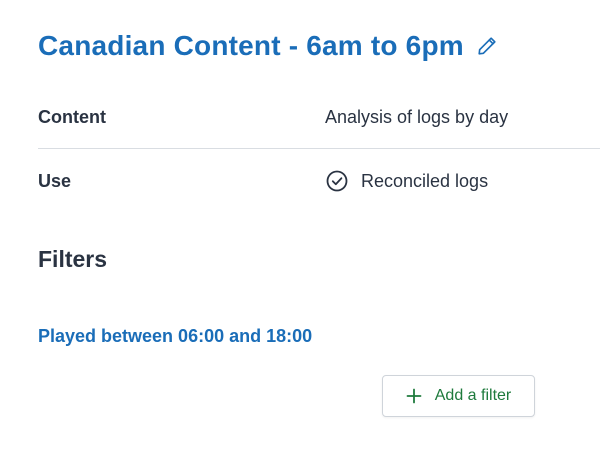  I want to click on content-value: Analysis of logs by day, so click(416, 117).